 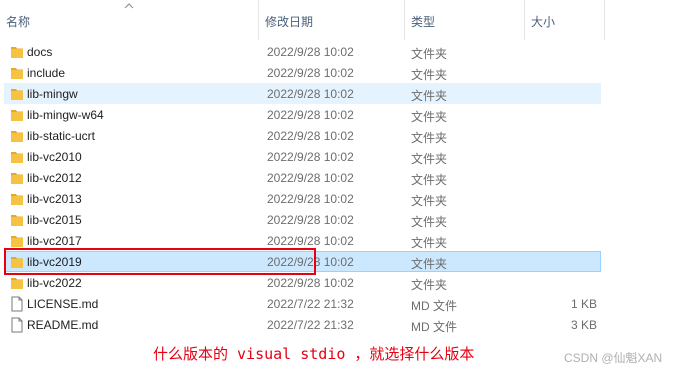 I want to click on file-row: lib-mingw 2022/9/28 10:02 文件夹, so click(x=302, y=93).